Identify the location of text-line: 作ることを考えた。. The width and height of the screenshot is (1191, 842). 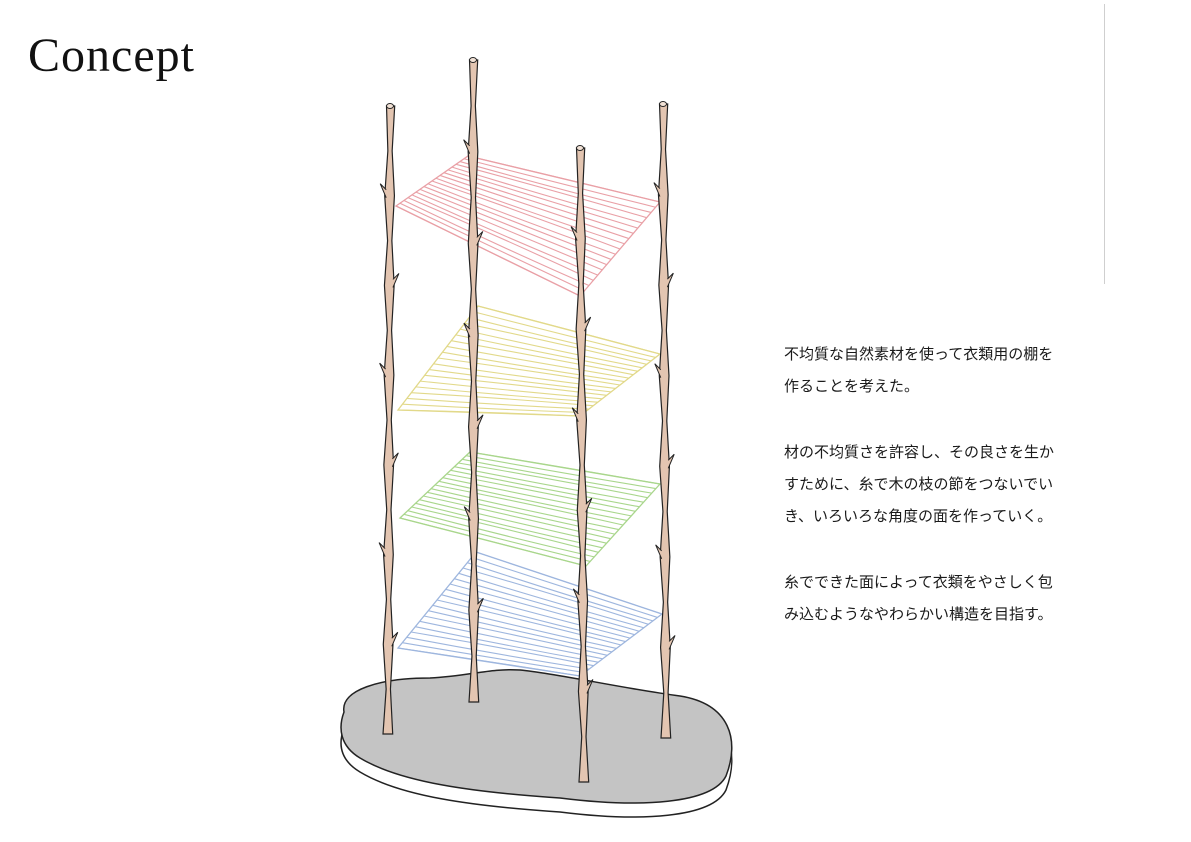
(852, 386).